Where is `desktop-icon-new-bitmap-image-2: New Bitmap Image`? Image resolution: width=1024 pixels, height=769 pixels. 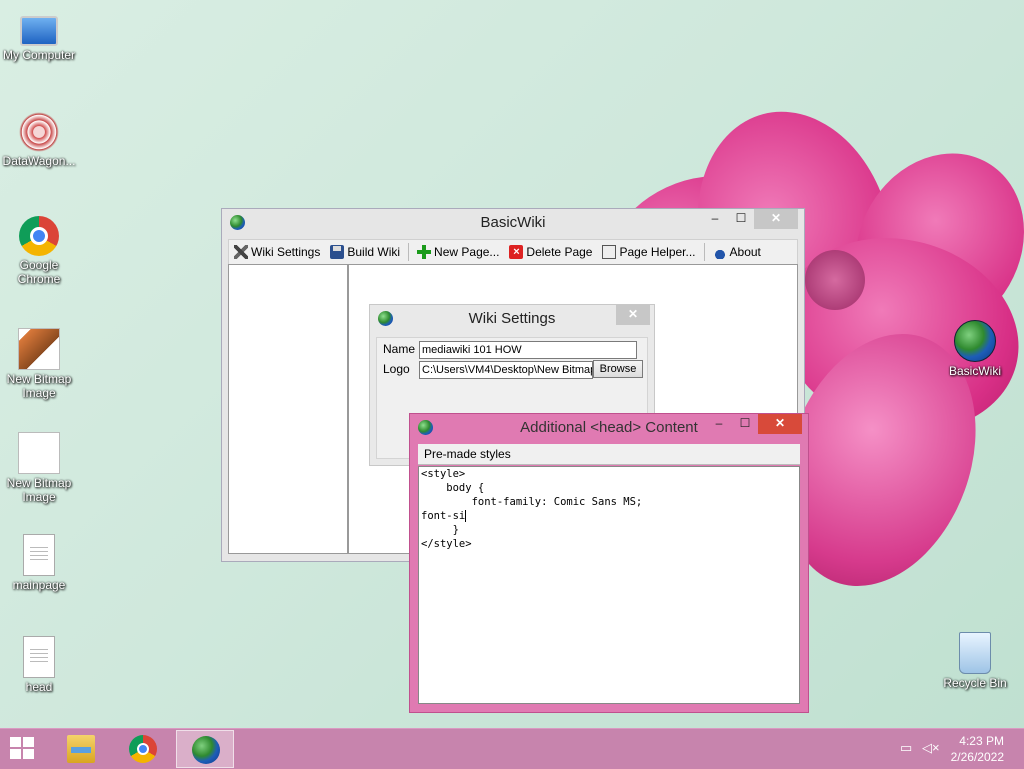 desktop-icon-new-bitmap-image-2: New Bitmap Image is located at coordinates (39, 468).